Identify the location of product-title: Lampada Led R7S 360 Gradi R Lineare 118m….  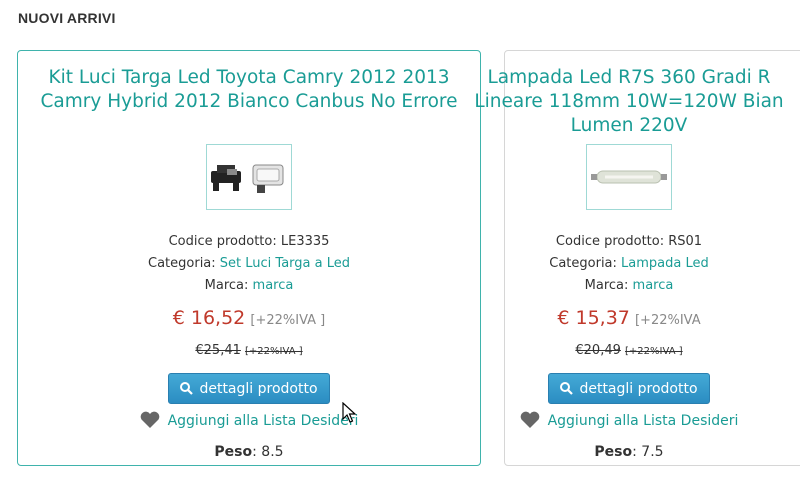
(598, 102).